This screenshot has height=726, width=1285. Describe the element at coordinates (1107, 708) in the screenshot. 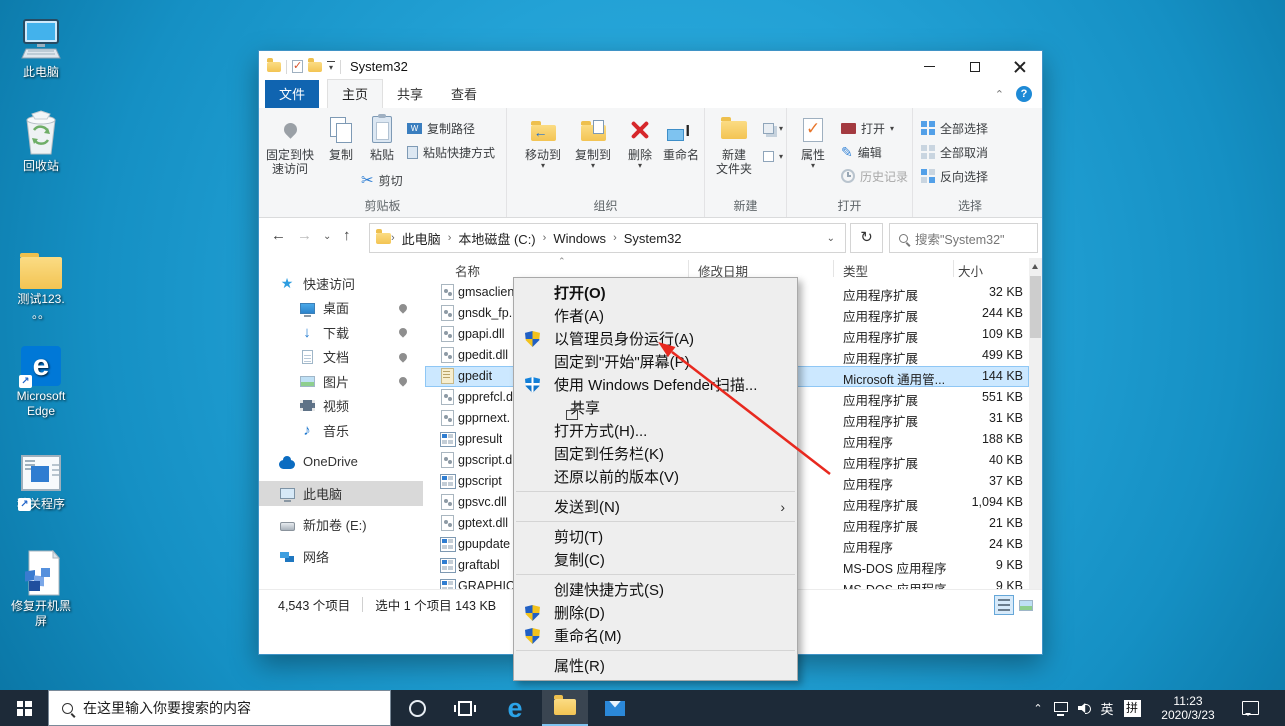

I see `tray-language-indicator: 英` at that location.